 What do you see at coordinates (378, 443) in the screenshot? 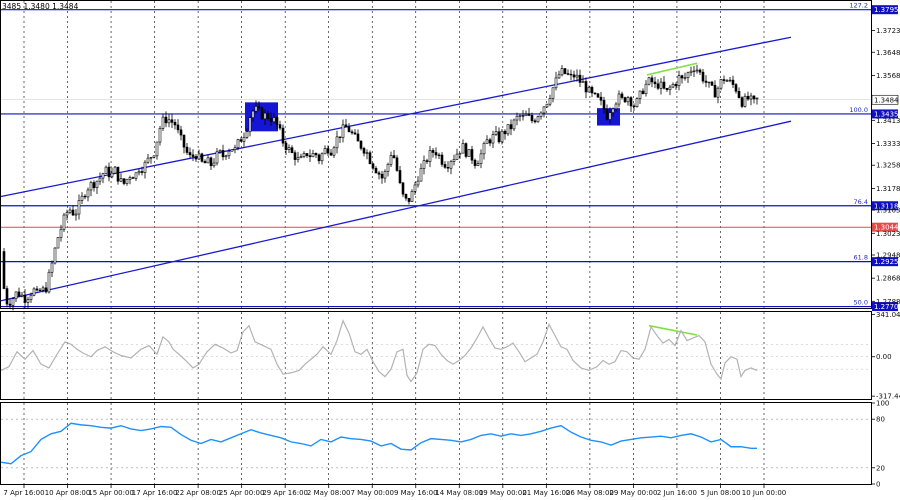
I see `rsi-line` at bounding box center [378, 443].